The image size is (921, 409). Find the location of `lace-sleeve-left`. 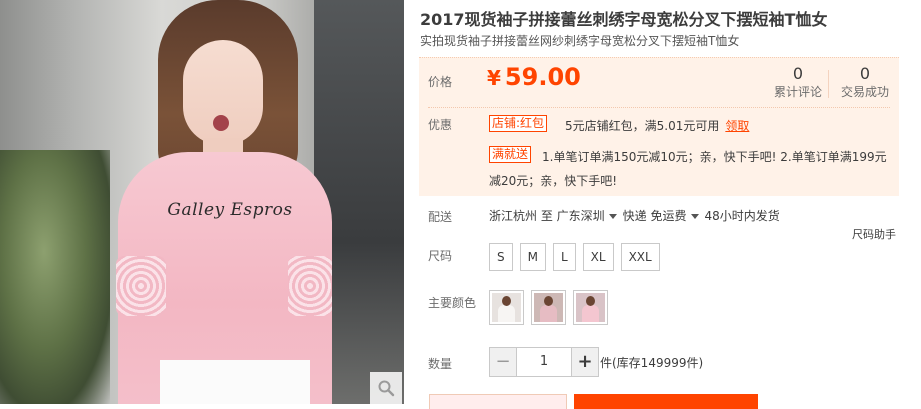

lace-sleeve-left is located at coordinates (141, 286).